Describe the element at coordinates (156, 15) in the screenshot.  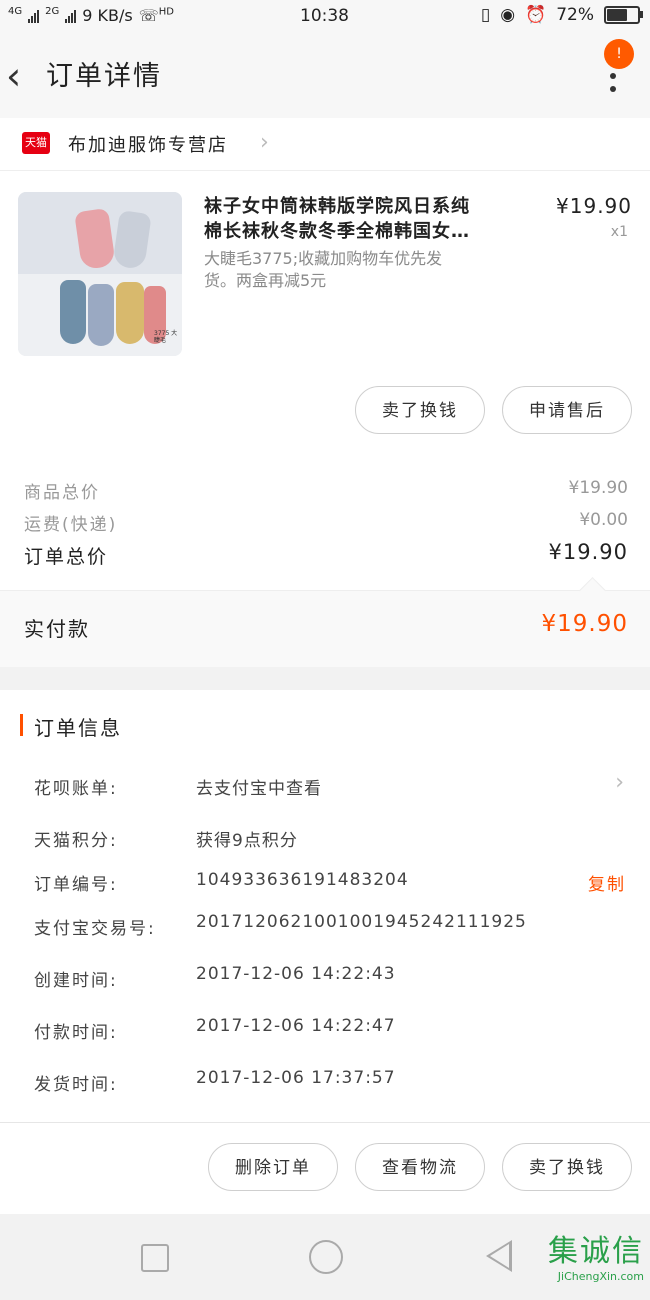
I see `hd-call-icon: ☏HD` at that location.